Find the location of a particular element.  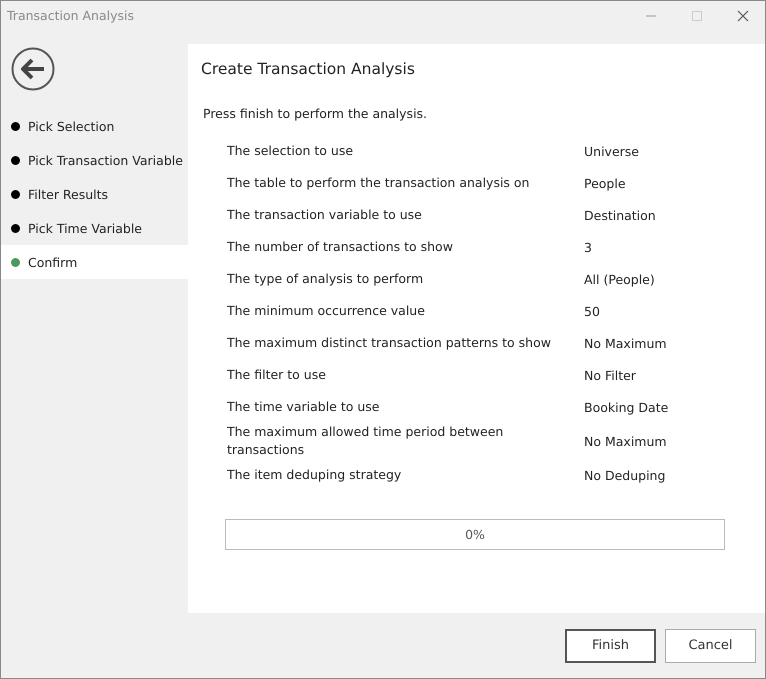

setting-label: The selection to use is located at coordinates (290, 151).